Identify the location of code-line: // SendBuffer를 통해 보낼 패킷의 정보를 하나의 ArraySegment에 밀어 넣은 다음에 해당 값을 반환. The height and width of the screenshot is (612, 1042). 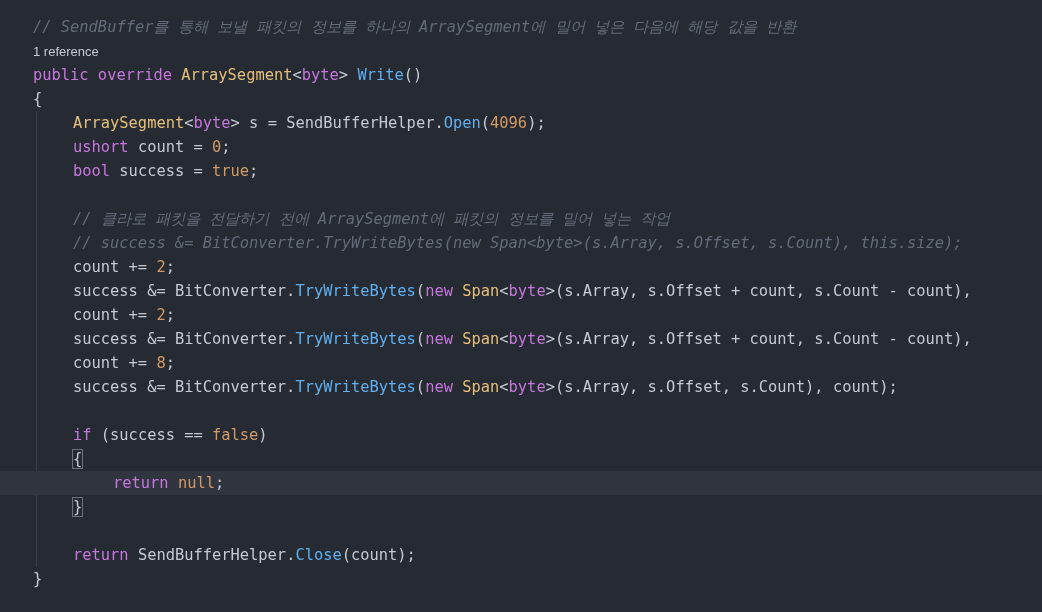
(414, 27).